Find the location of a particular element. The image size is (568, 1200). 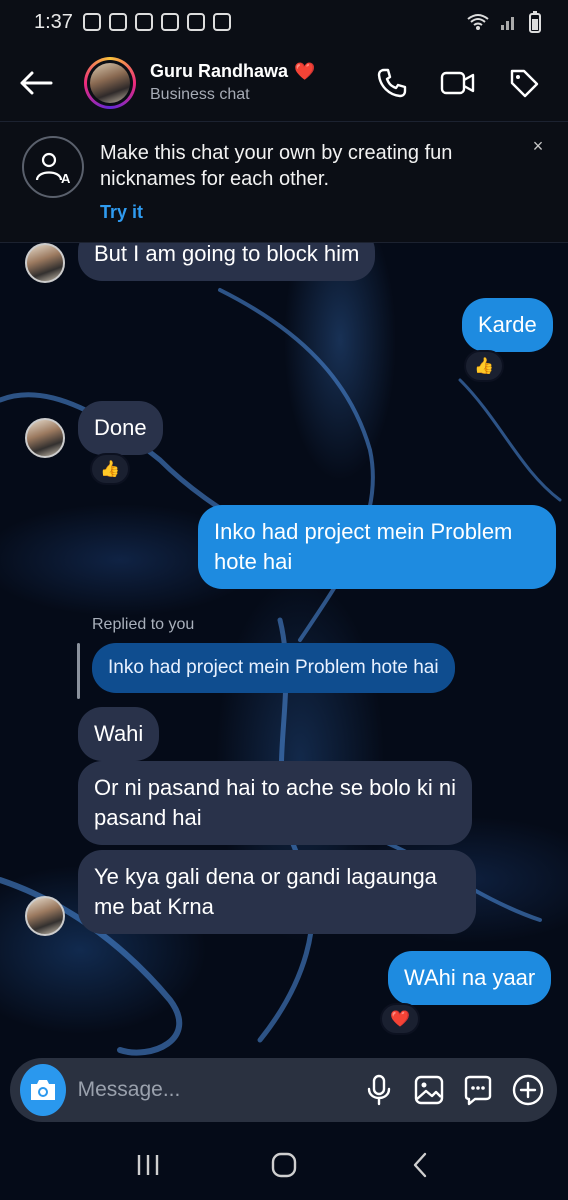

battery-icon is located at coordinates (535, 22).